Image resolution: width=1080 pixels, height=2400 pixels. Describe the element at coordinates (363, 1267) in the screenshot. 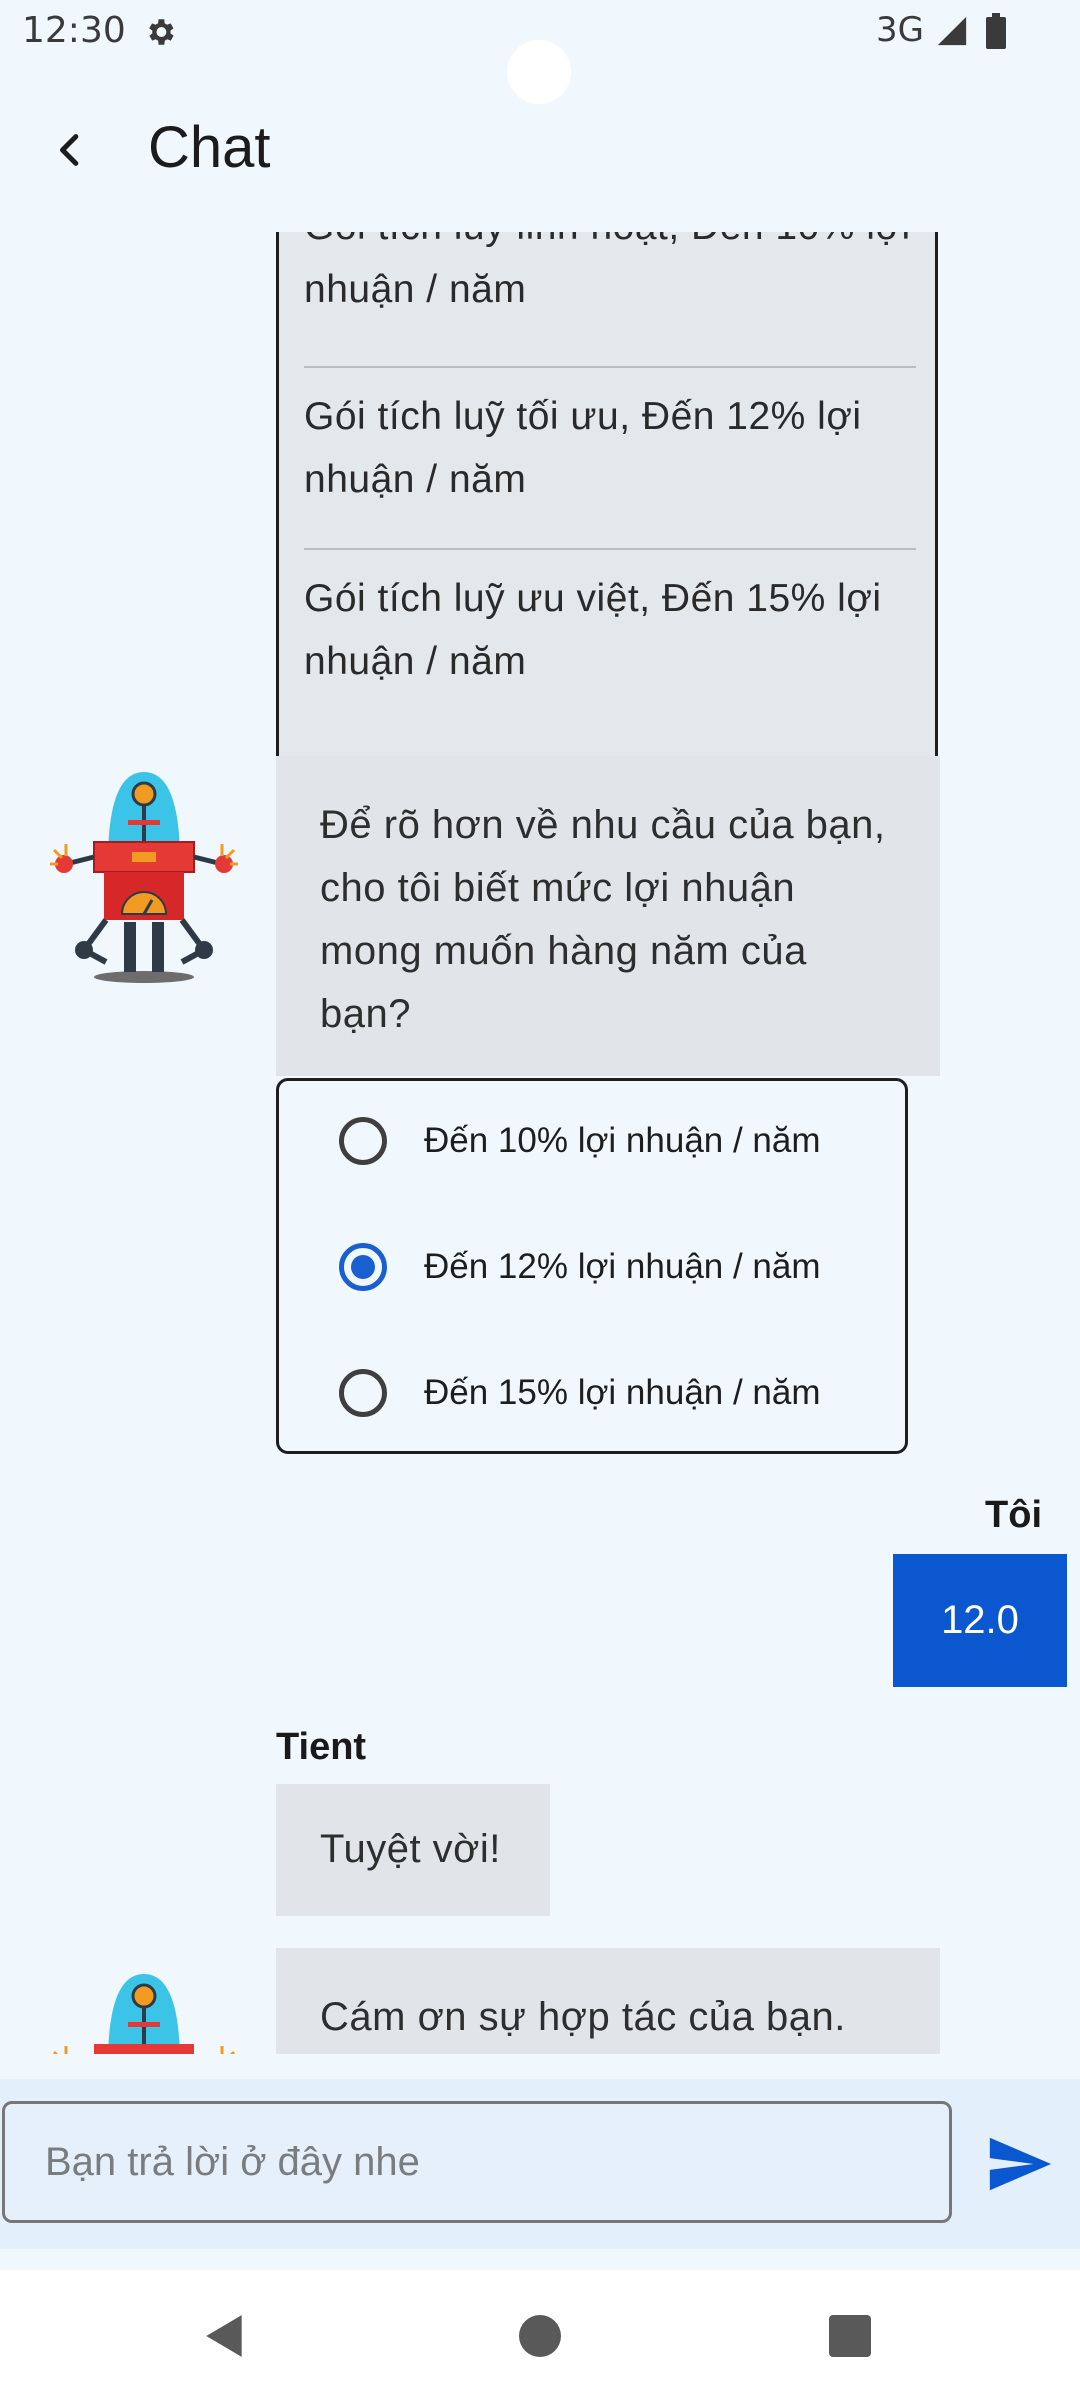

I see `radio-checked-icon` at that location.